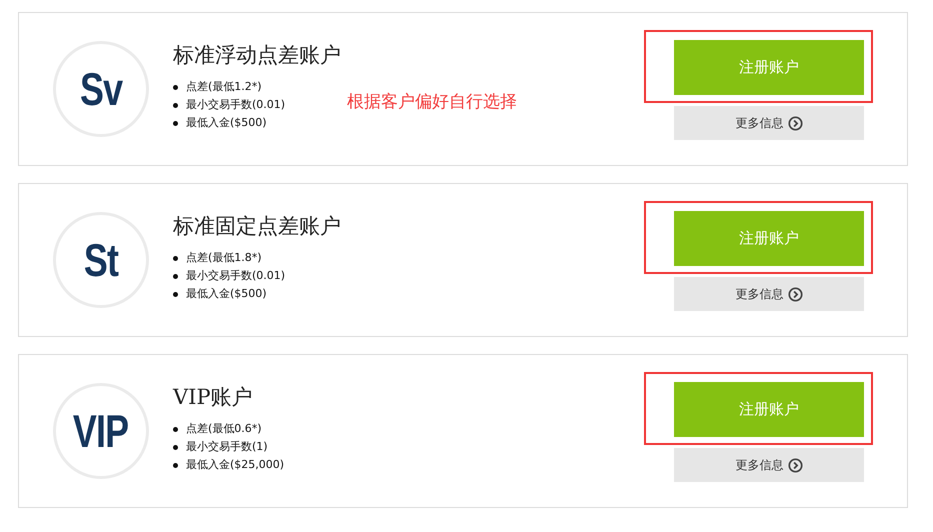 The image size is (933, 532). Describe the element at coordinates (101, 260) in the screenshot. I see `logo-badge: St` at that location.